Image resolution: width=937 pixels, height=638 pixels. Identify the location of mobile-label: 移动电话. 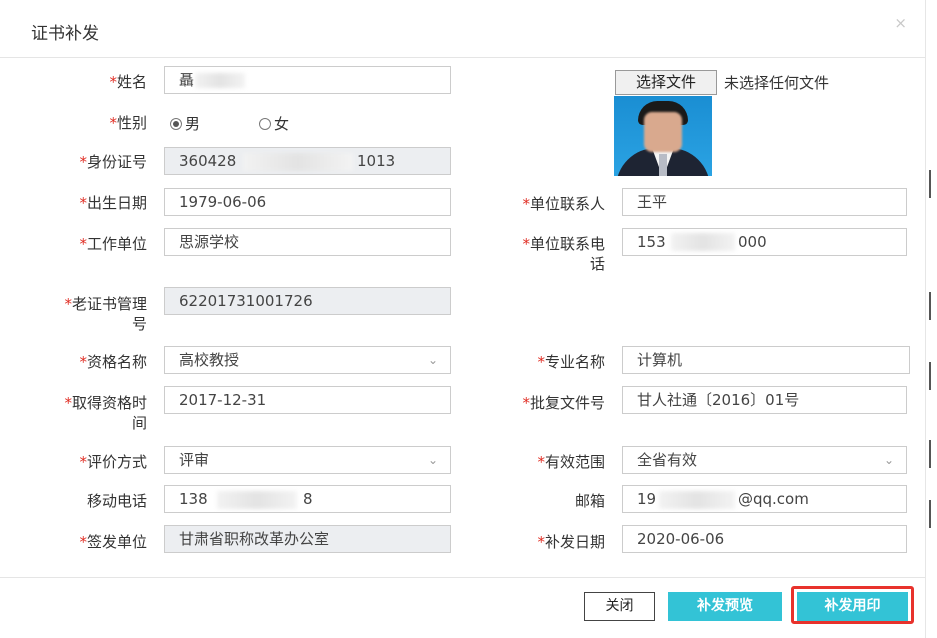
(116, 501).